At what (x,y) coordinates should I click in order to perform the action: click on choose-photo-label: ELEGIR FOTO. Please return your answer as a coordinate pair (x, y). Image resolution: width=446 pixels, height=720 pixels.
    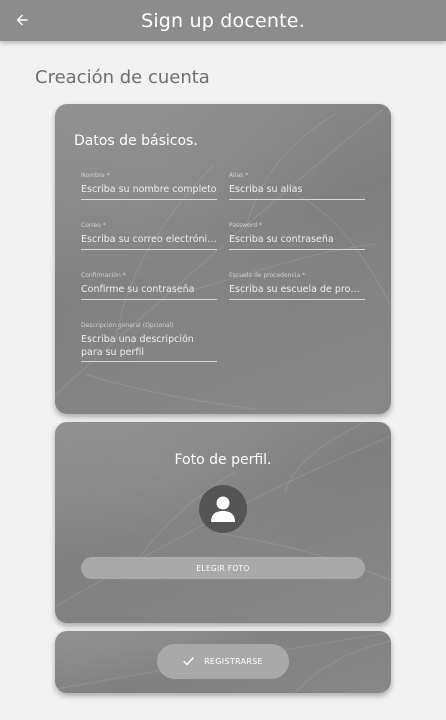
    Looking at the image, I should click on (223, 568).